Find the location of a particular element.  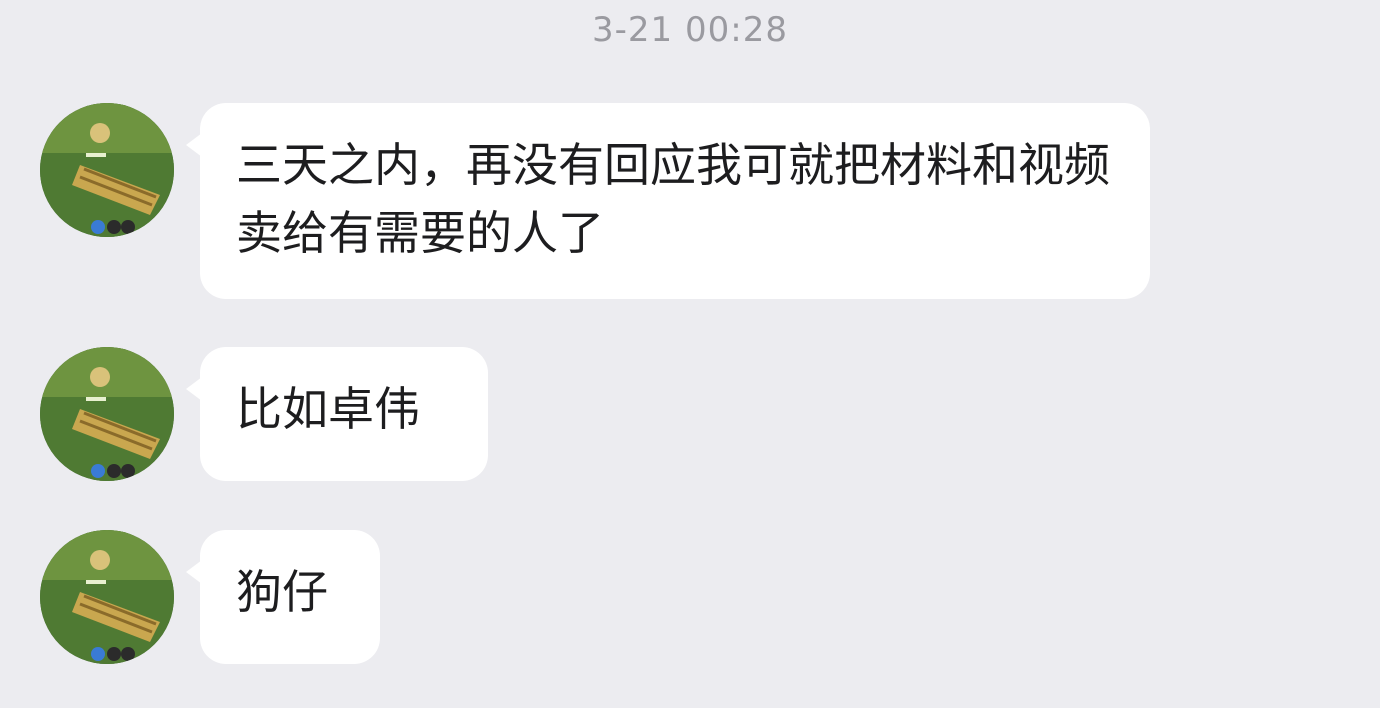

chat-timestamp: 3-21 00:28 is located at coordinates (690, 30).